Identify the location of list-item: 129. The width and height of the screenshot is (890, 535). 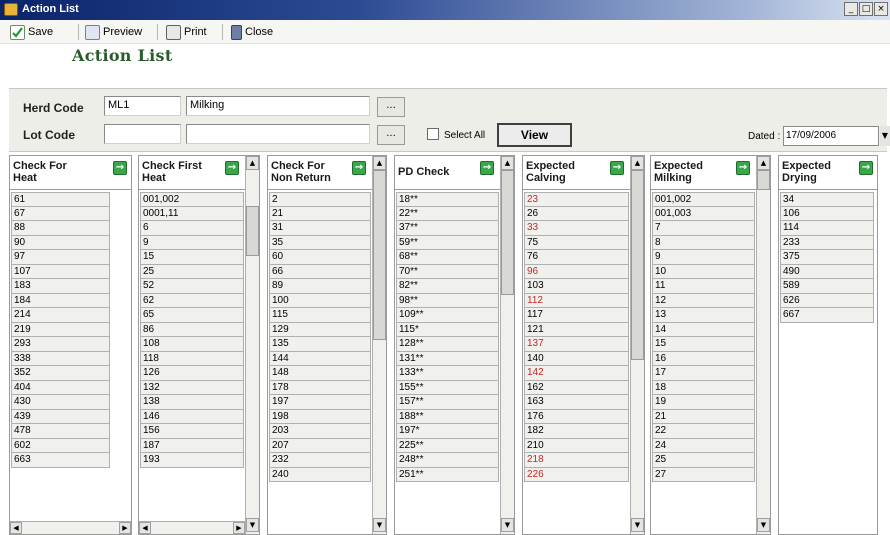
(320, 329).